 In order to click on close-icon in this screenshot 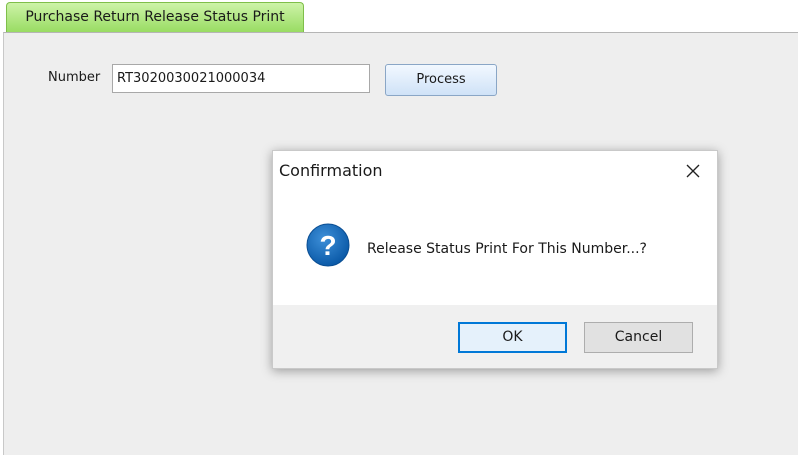, I will do `click(693, 171)`.